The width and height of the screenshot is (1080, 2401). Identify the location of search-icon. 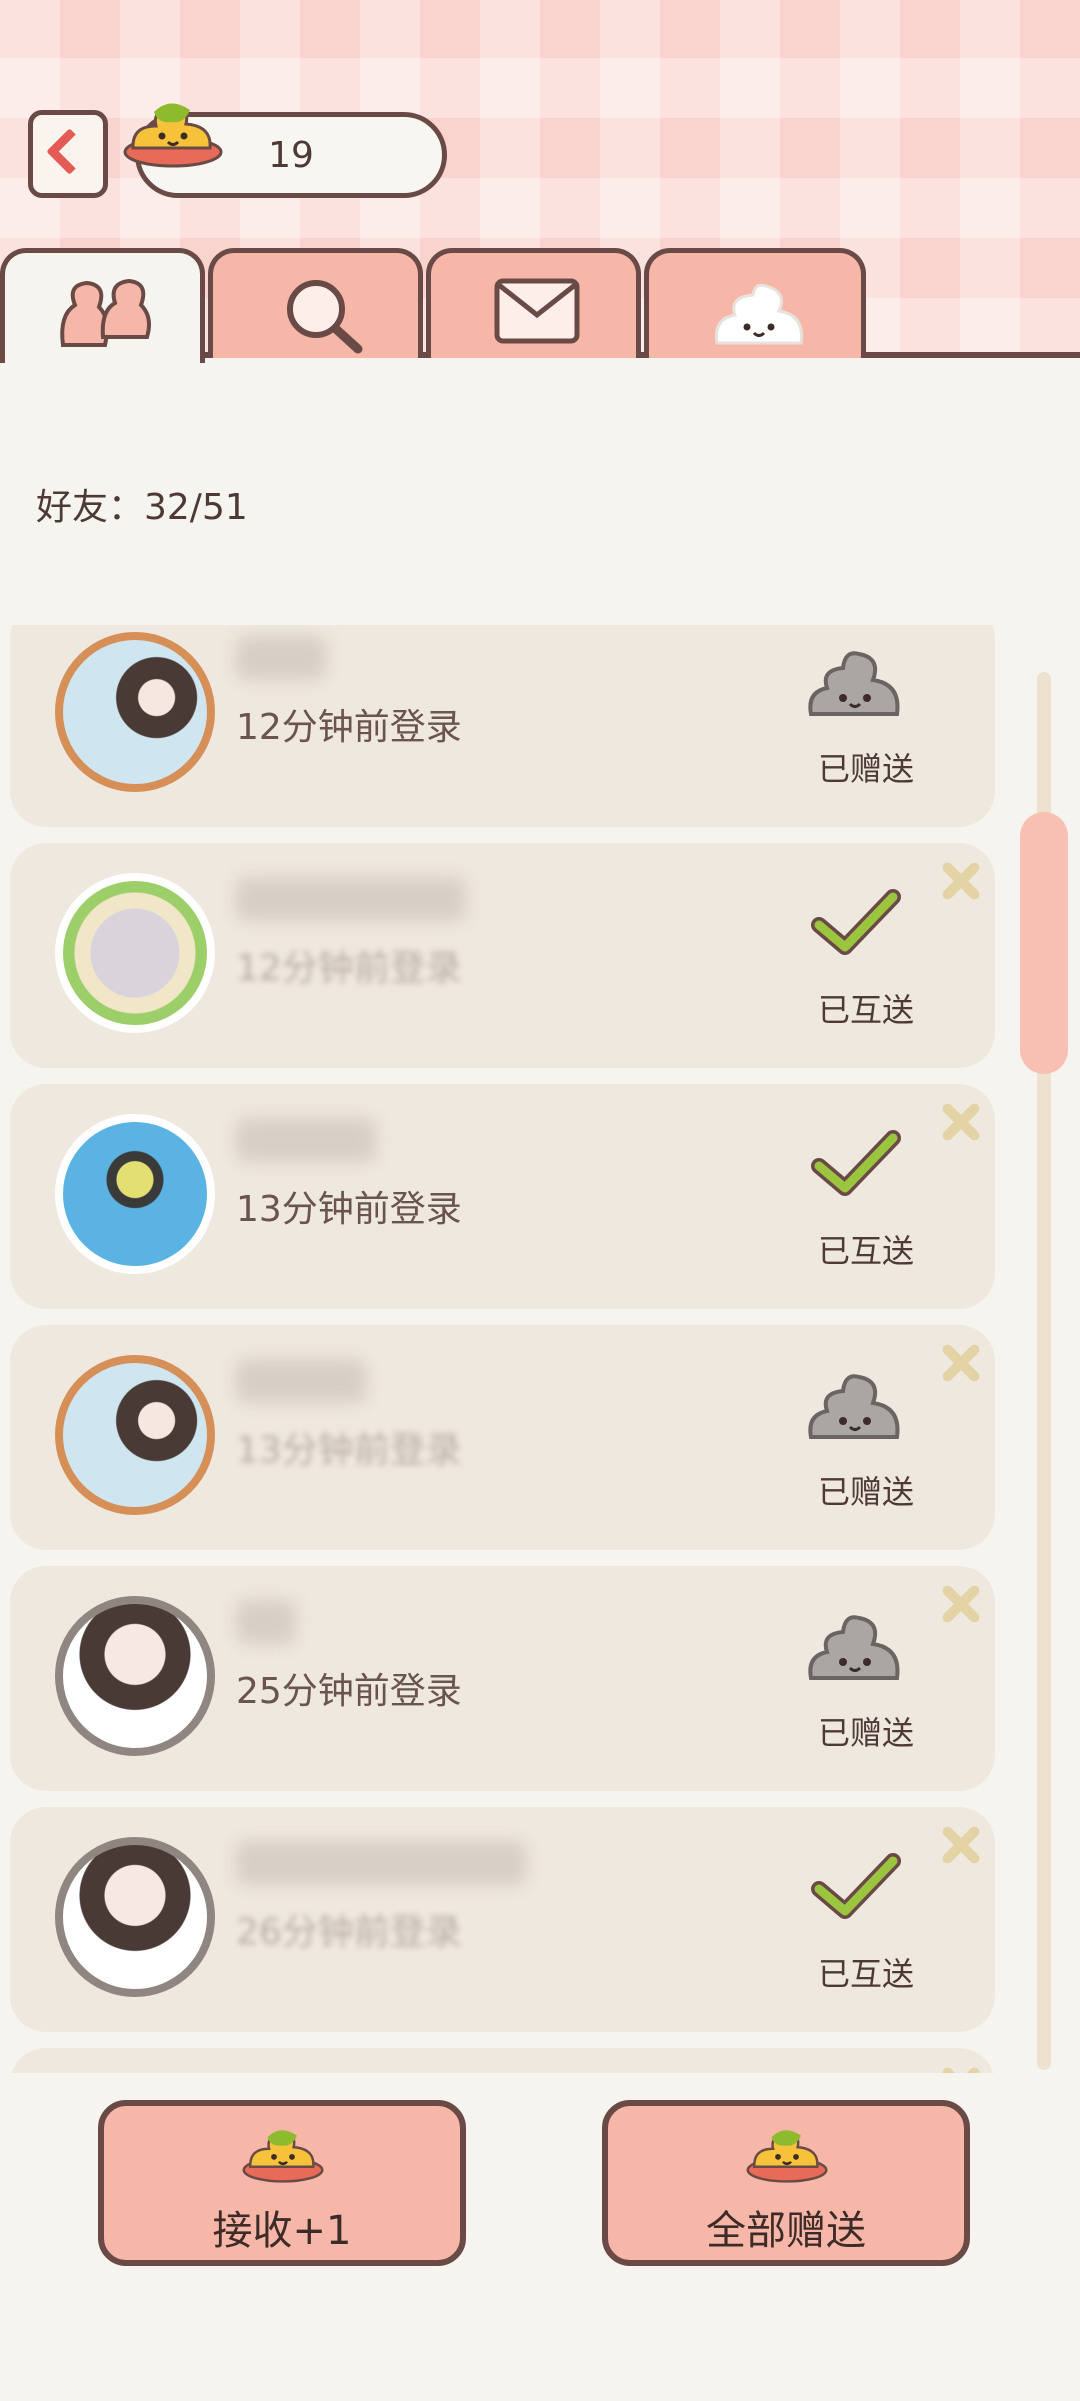
(325, 317).